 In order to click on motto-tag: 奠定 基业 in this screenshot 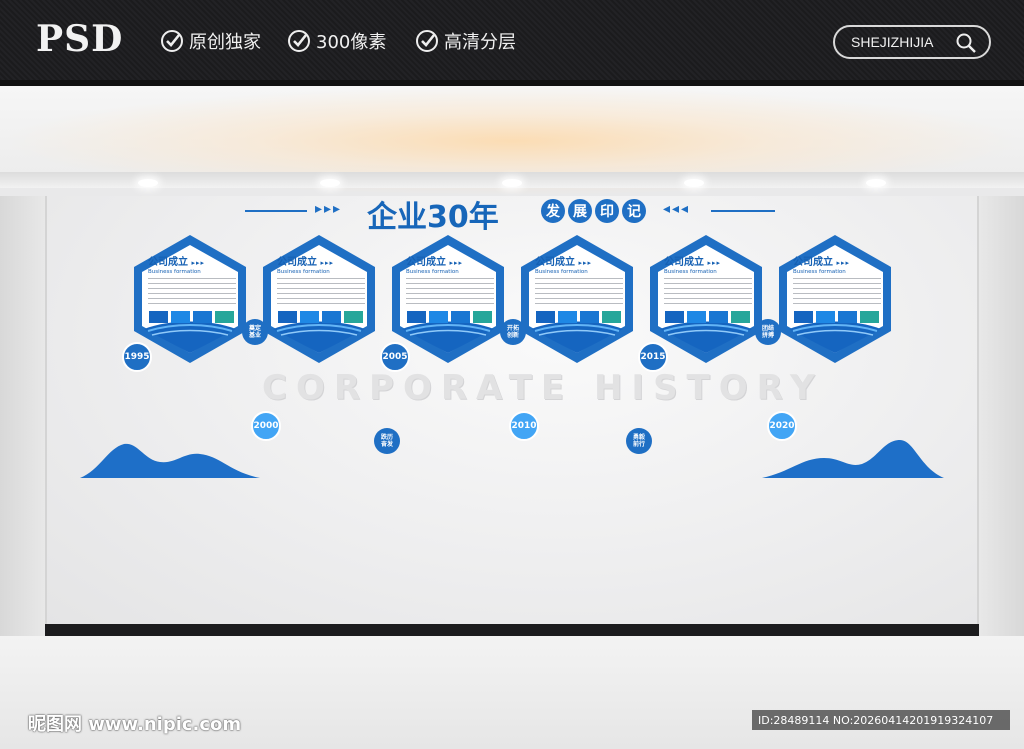, I will do `click(255, 332)`.